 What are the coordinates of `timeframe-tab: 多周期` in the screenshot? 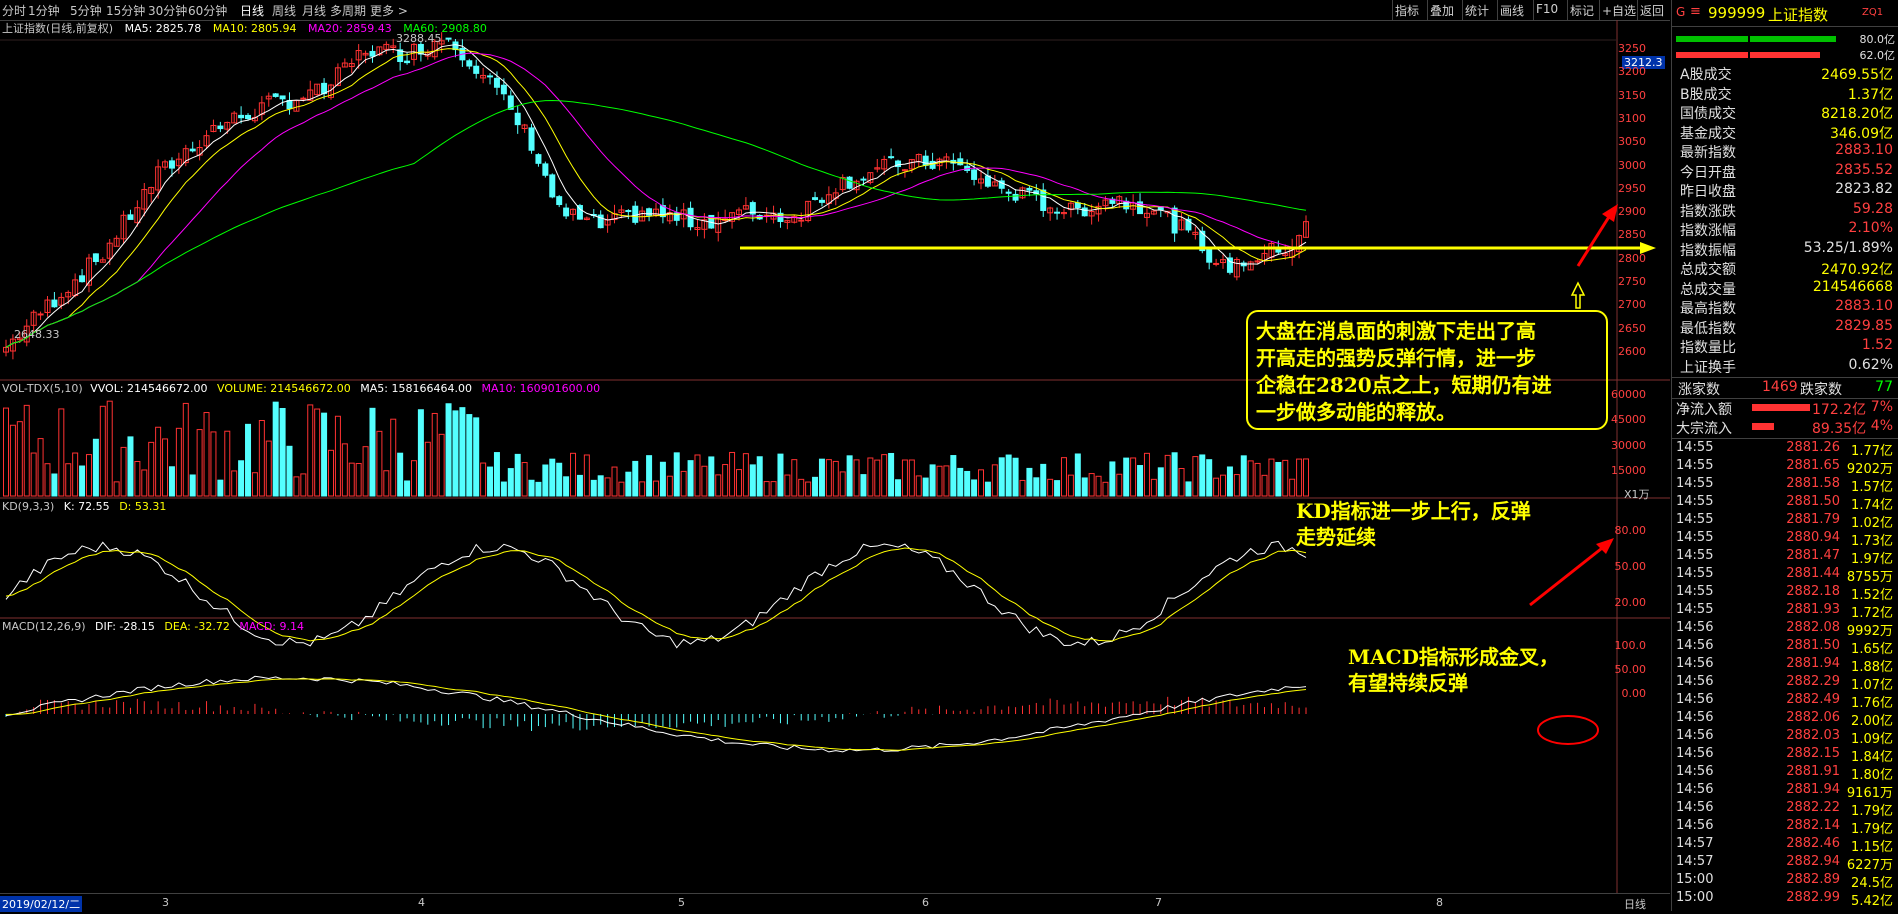 It's located at (348, 10).